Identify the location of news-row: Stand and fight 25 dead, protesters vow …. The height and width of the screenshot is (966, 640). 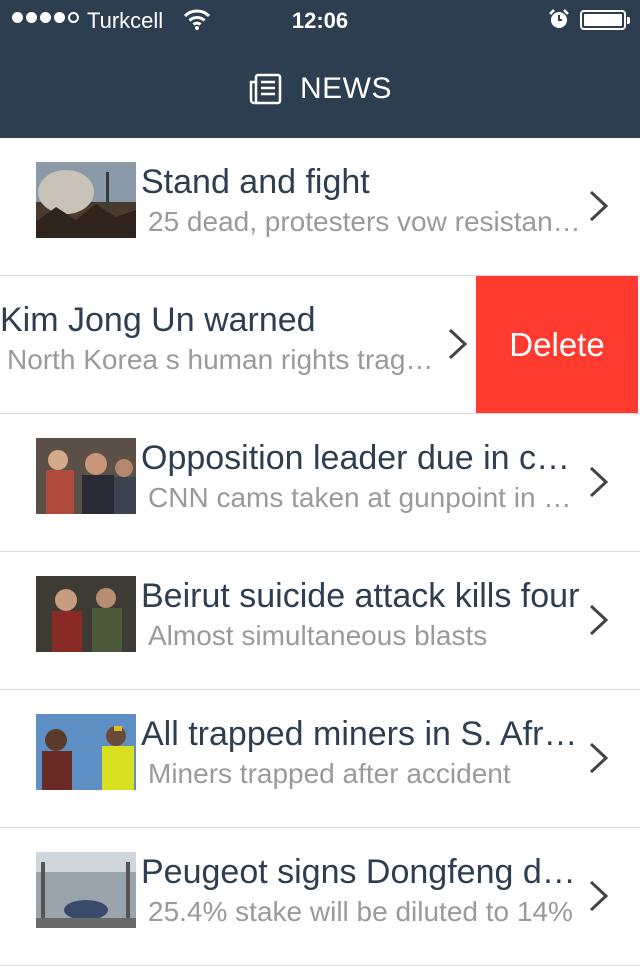
(320, 207).